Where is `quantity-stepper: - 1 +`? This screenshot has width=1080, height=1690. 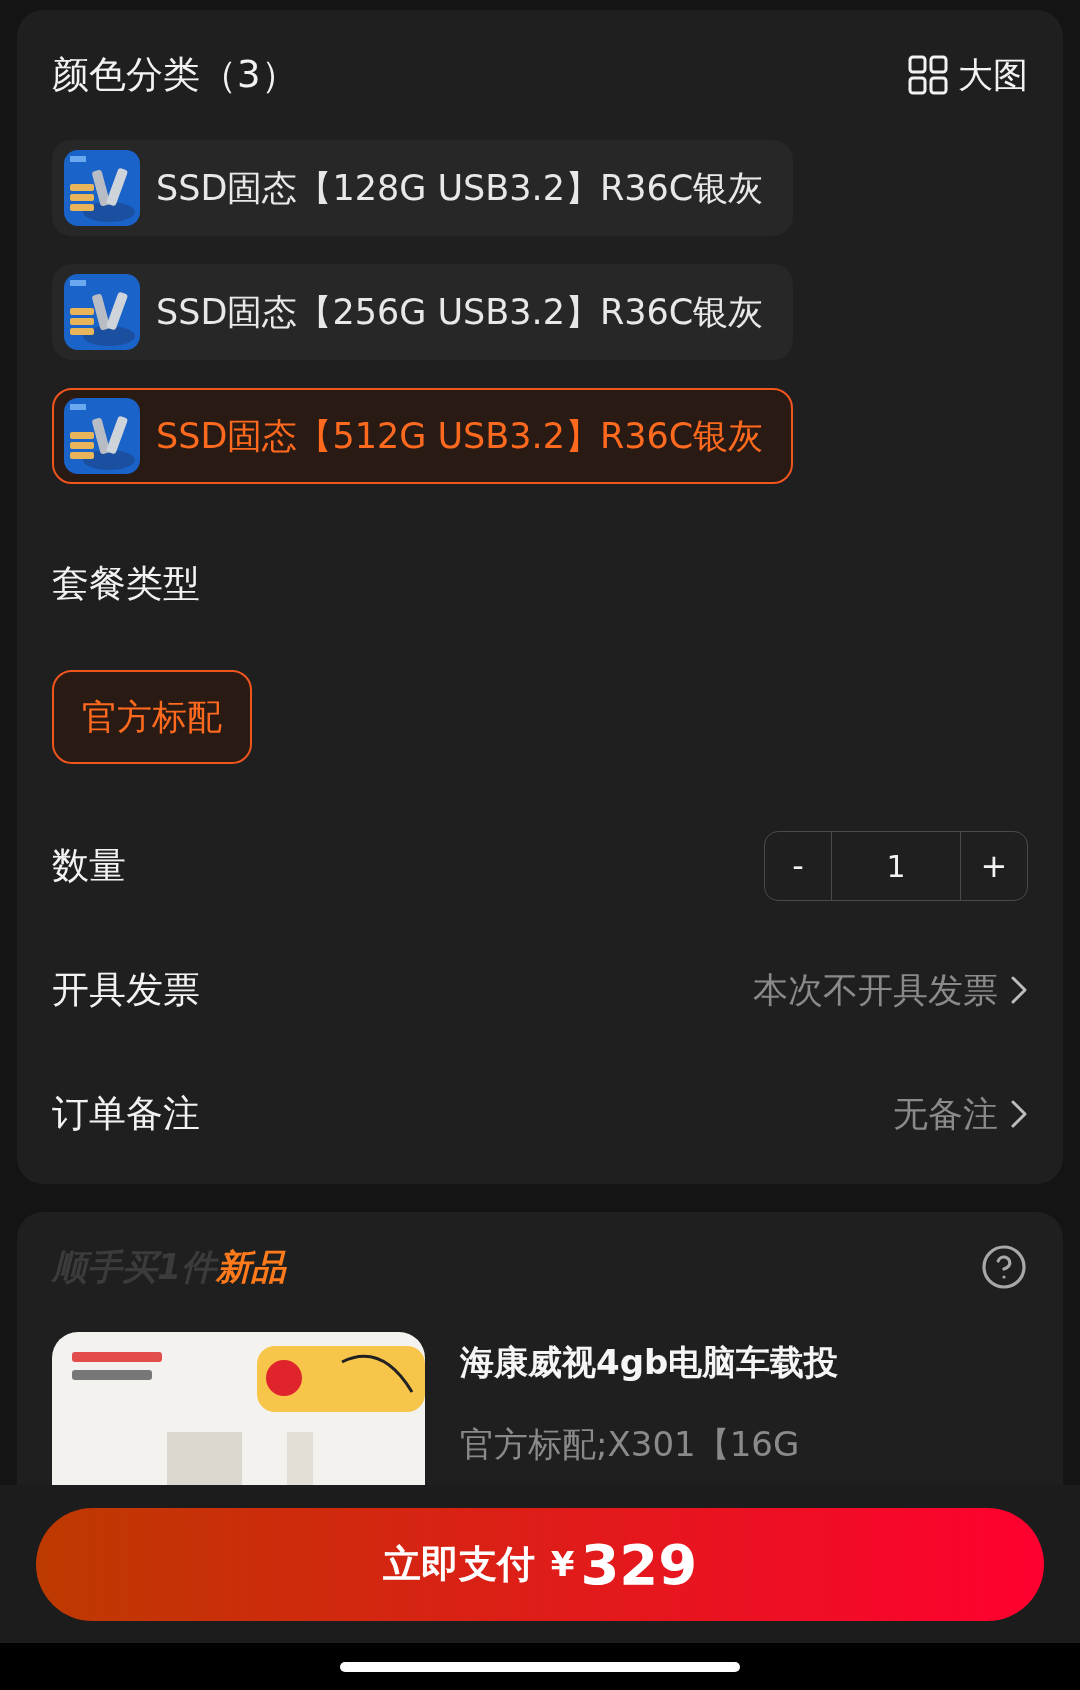
quantity-stepper: - 1 + is located at coordinates (896, 866).